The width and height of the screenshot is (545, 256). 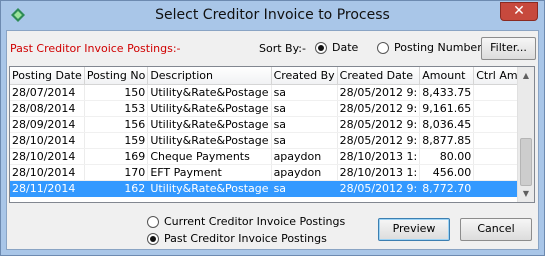 What do you see at coordinates (47, 92) in the screenshot?
I see `table-cell: 28/07/2014` at bounding box center [47, 92].